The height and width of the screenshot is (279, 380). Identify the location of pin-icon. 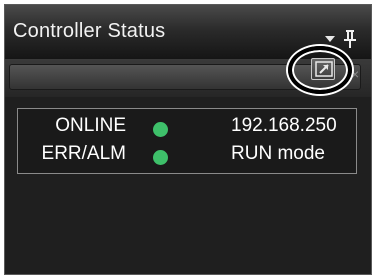
(350, 39).